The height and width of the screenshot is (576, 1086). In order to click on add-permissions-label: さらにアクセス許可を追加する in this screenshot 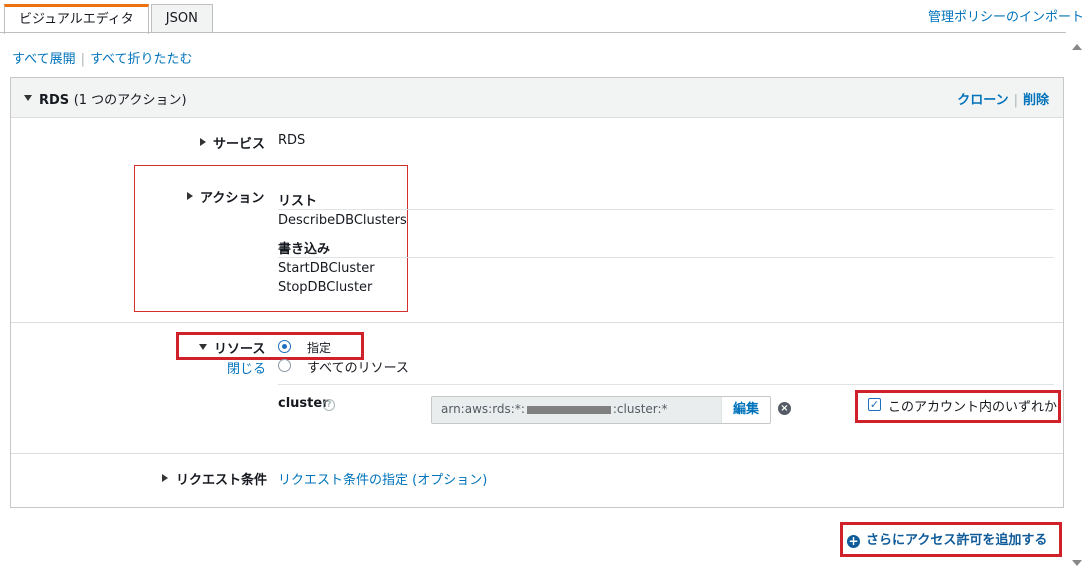, I will do `click(957, 540)`.